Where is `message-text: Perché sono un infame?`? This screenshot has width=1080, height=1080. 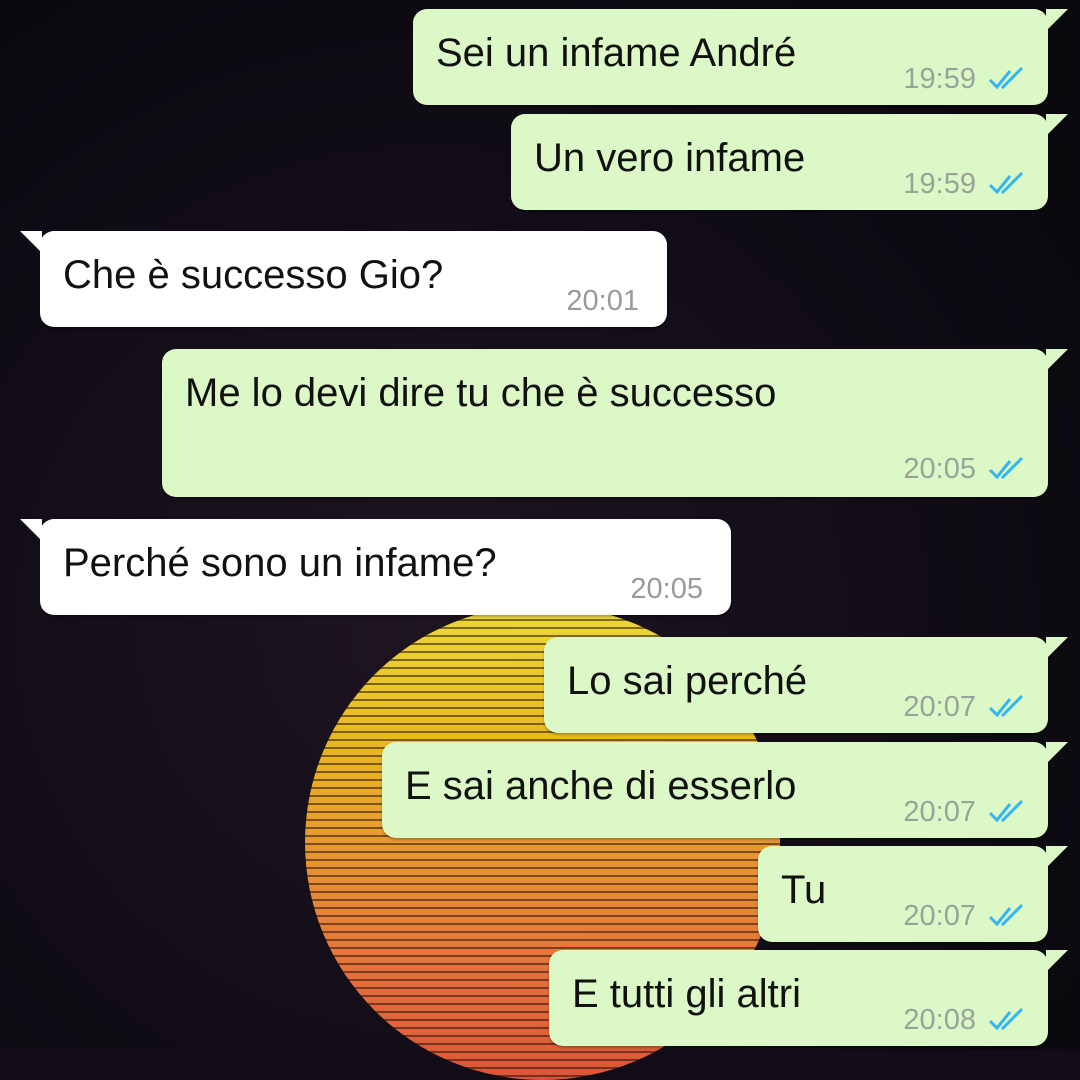 message-text: Perché sono un infame? is located at coordinates (280, 563).